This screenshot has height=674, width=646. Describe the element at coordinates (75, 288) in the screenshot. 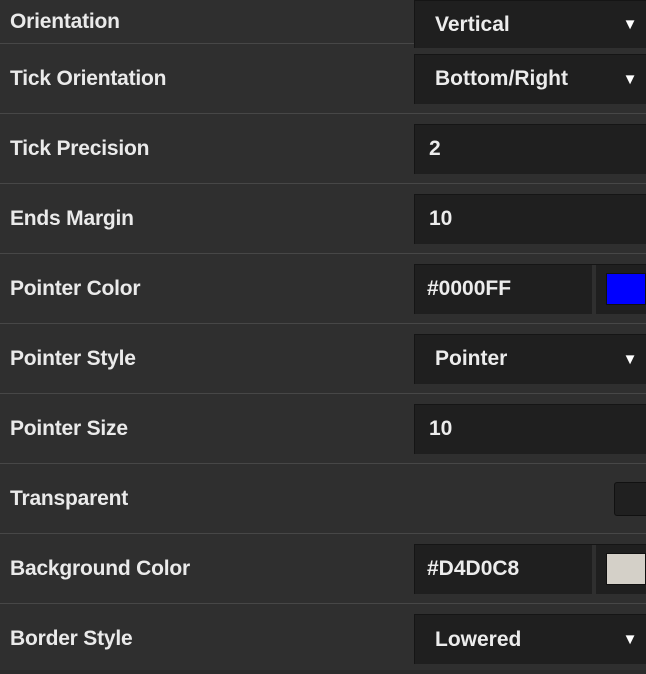

I see `pointer-color-label: Pointer Color` at that location.